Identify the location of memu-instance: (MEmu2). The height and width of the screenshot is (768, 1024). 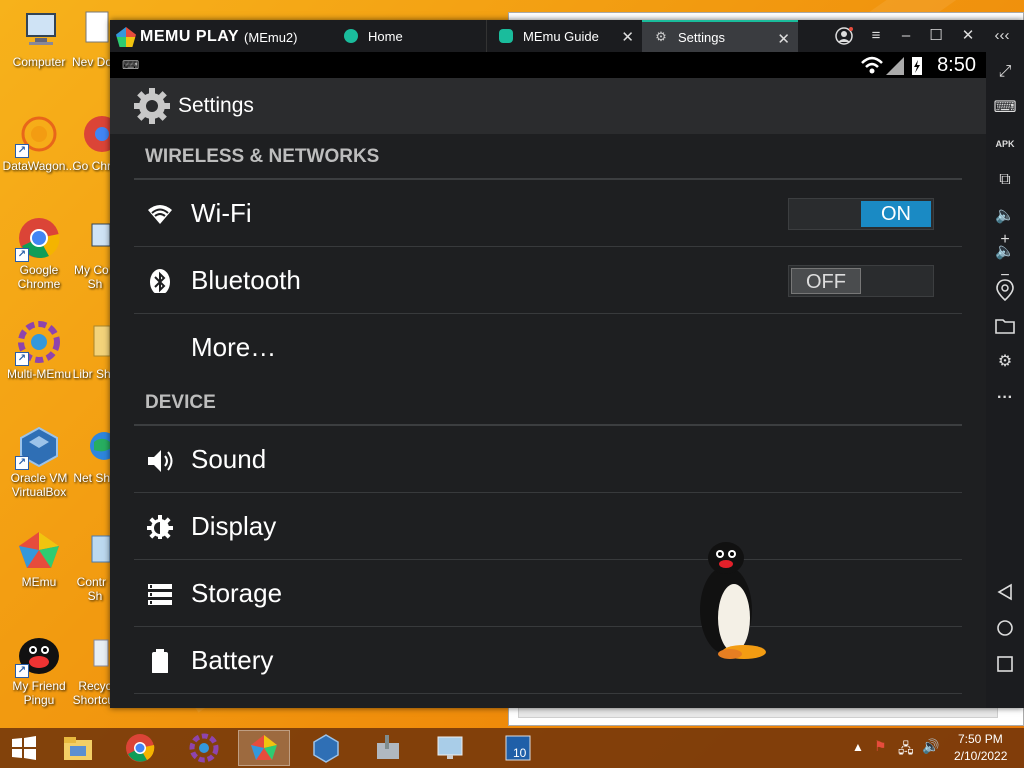
(271, 37).